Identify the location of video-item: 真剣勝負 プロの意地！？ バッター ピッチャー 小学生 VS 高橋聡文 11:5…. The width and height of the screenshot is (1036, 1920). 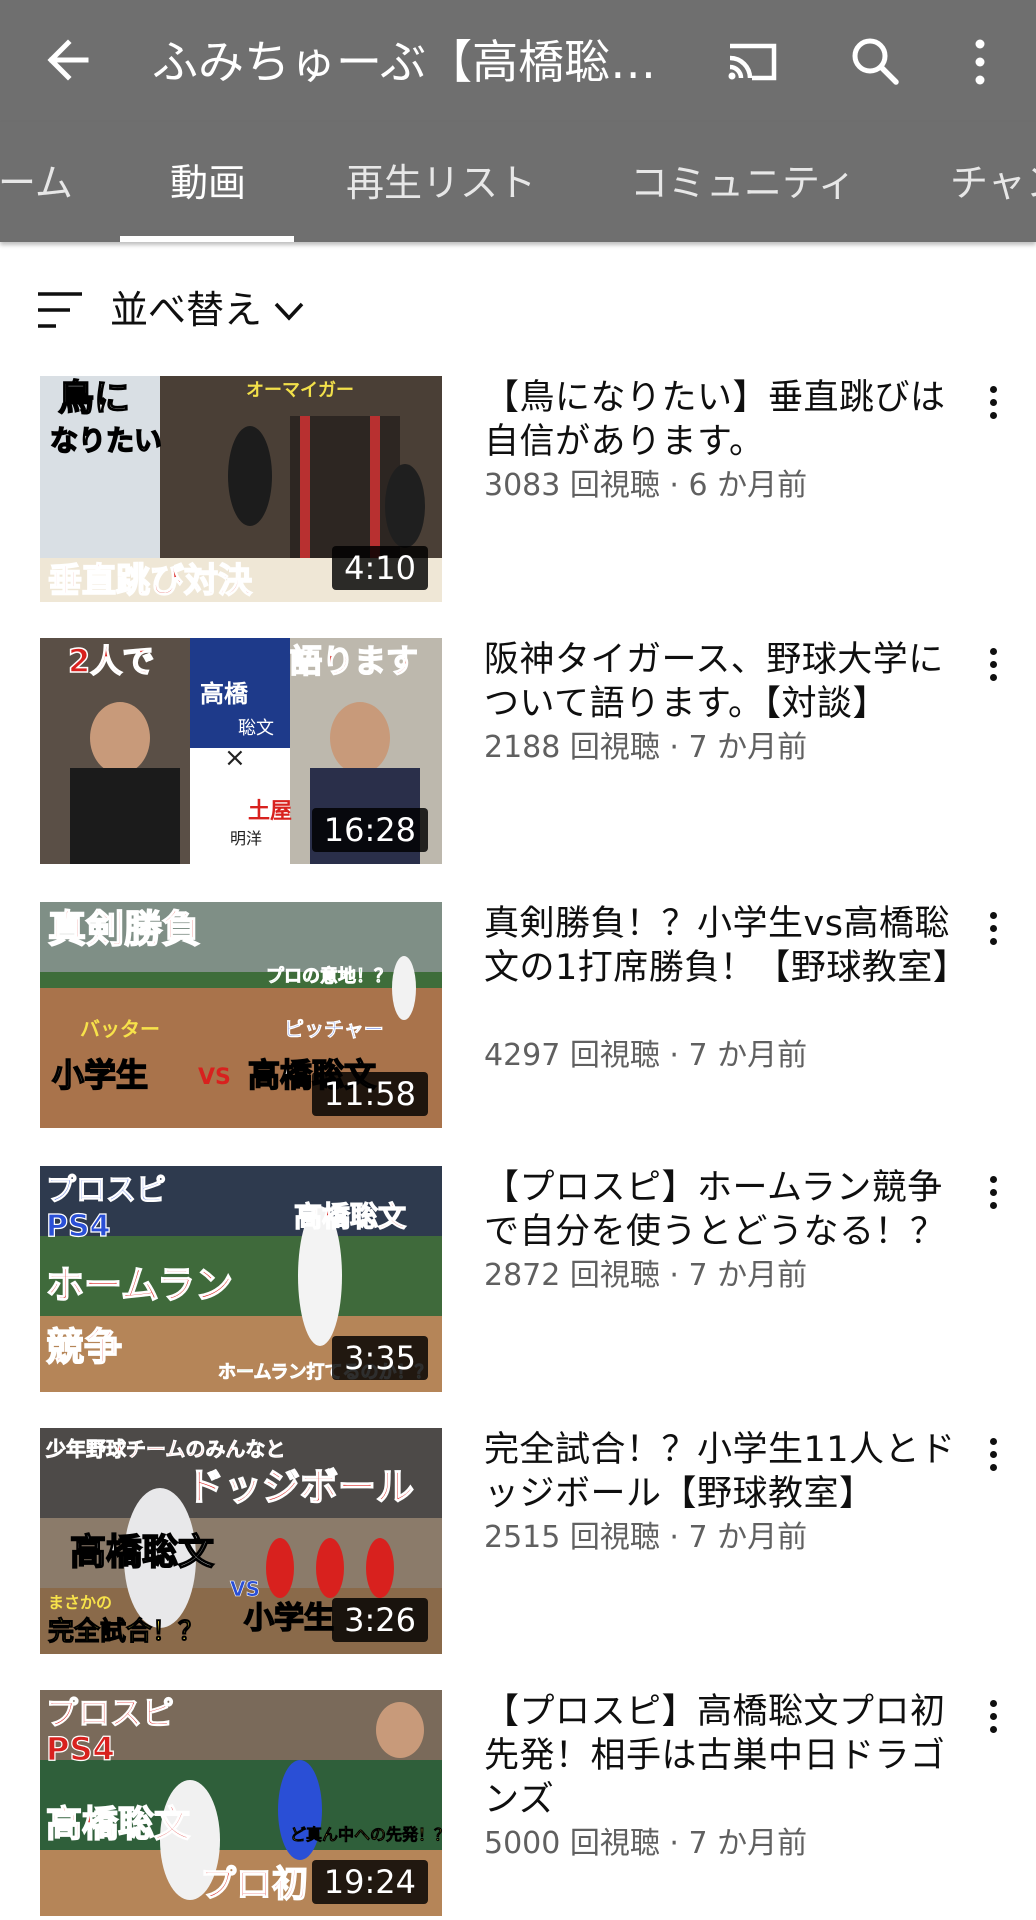
(518, 1017).